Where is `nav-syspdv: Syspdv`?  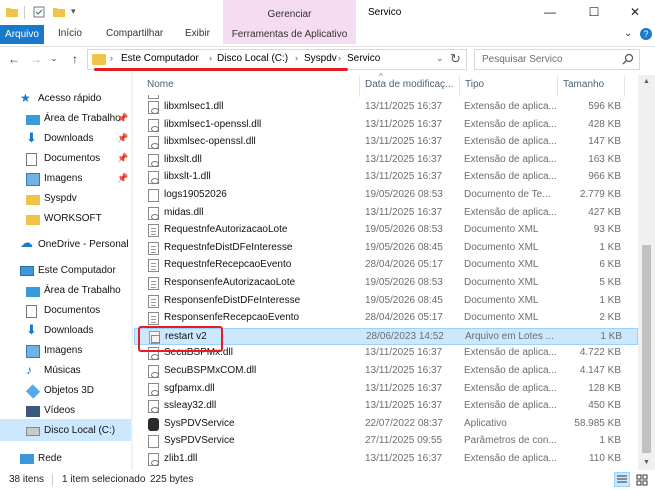
nav-syspdv: Syspdv is located at coordinates (78, 200).